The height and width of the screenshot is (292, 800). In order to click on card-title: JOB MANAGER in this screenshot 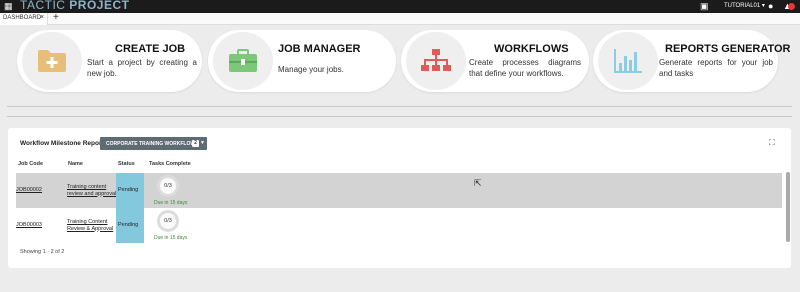, I will do `click(319, 49)`.